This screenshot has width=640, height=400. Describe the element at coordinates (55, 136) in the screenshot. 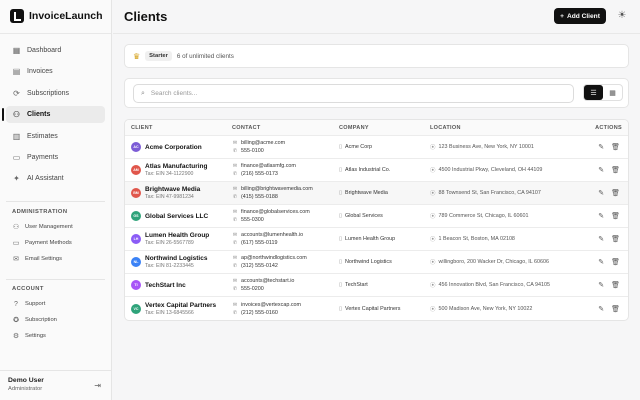

I see `sidebar-item-estimates: ▥ Estimates` at that location.